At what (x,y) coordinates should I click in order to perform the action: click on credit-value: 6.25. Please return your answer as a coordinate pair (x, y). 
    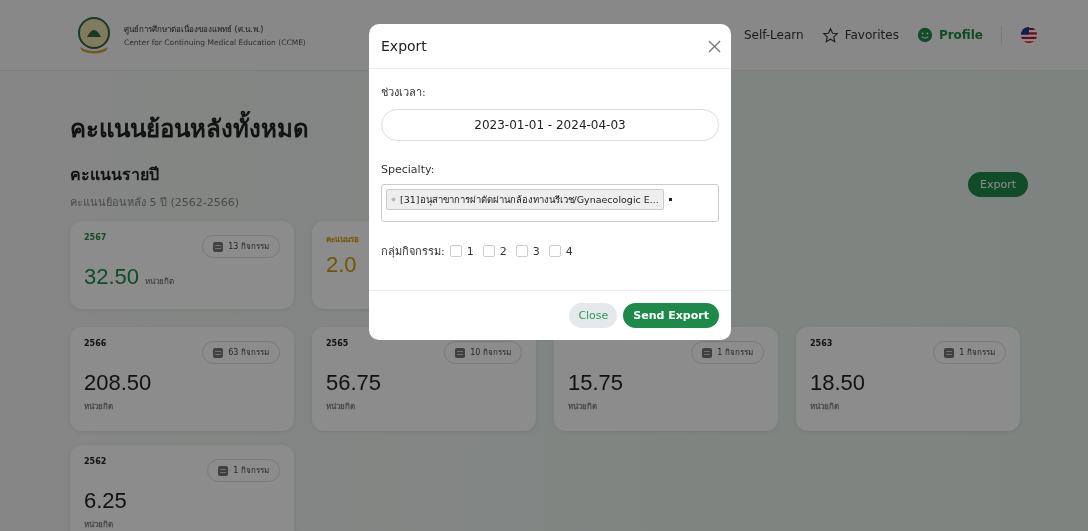
    Looking at the image, I should click on (105, 501).